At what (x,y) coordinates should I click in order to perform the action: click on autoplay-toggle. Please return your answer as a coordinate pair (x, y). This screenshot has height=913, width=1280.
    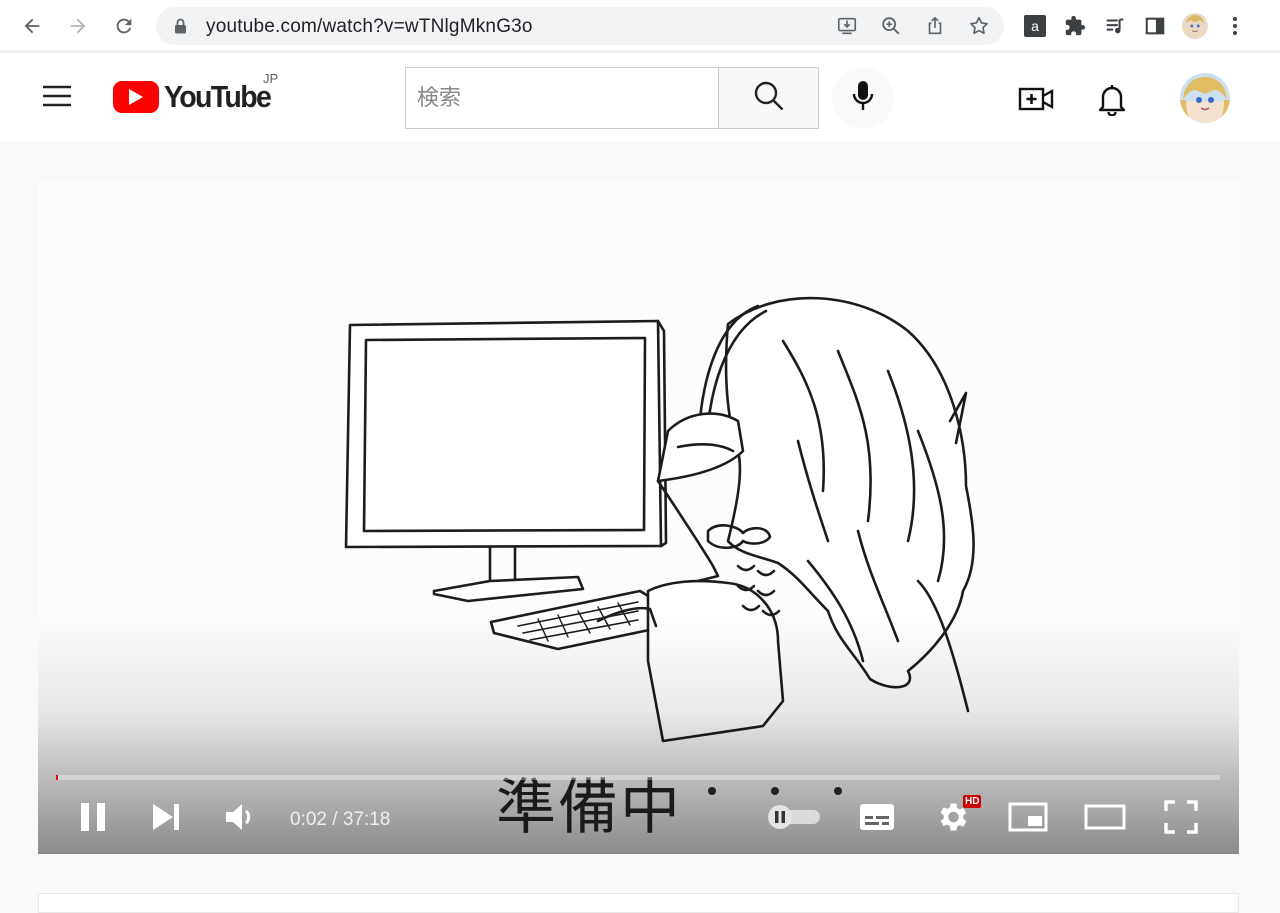
    Looking at the image, I should click on (794, 817).